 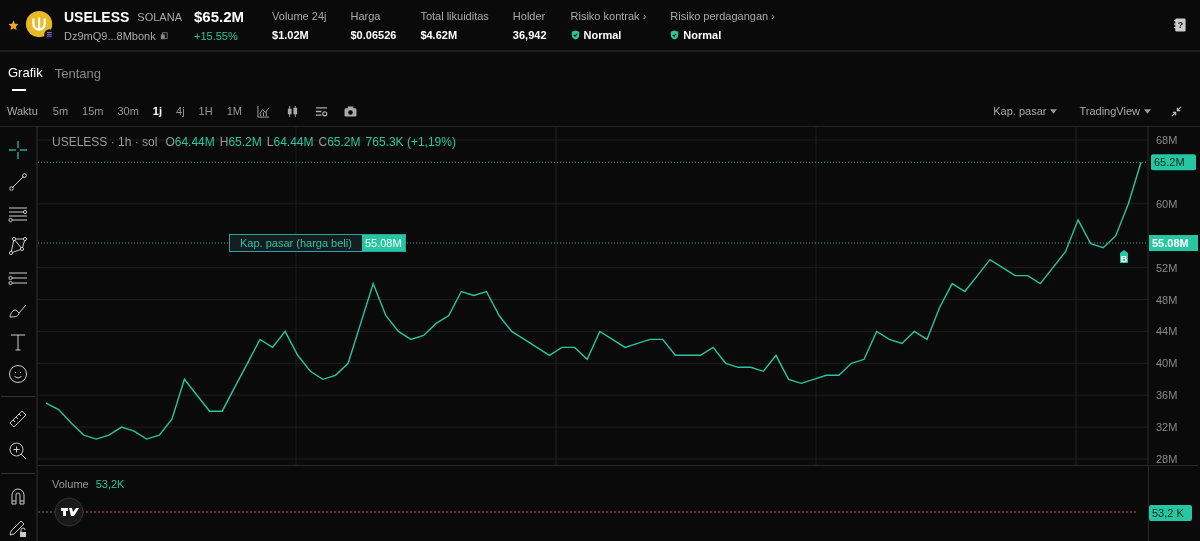 I want to click on volume-label: Volume, so click(x=70, y=484).